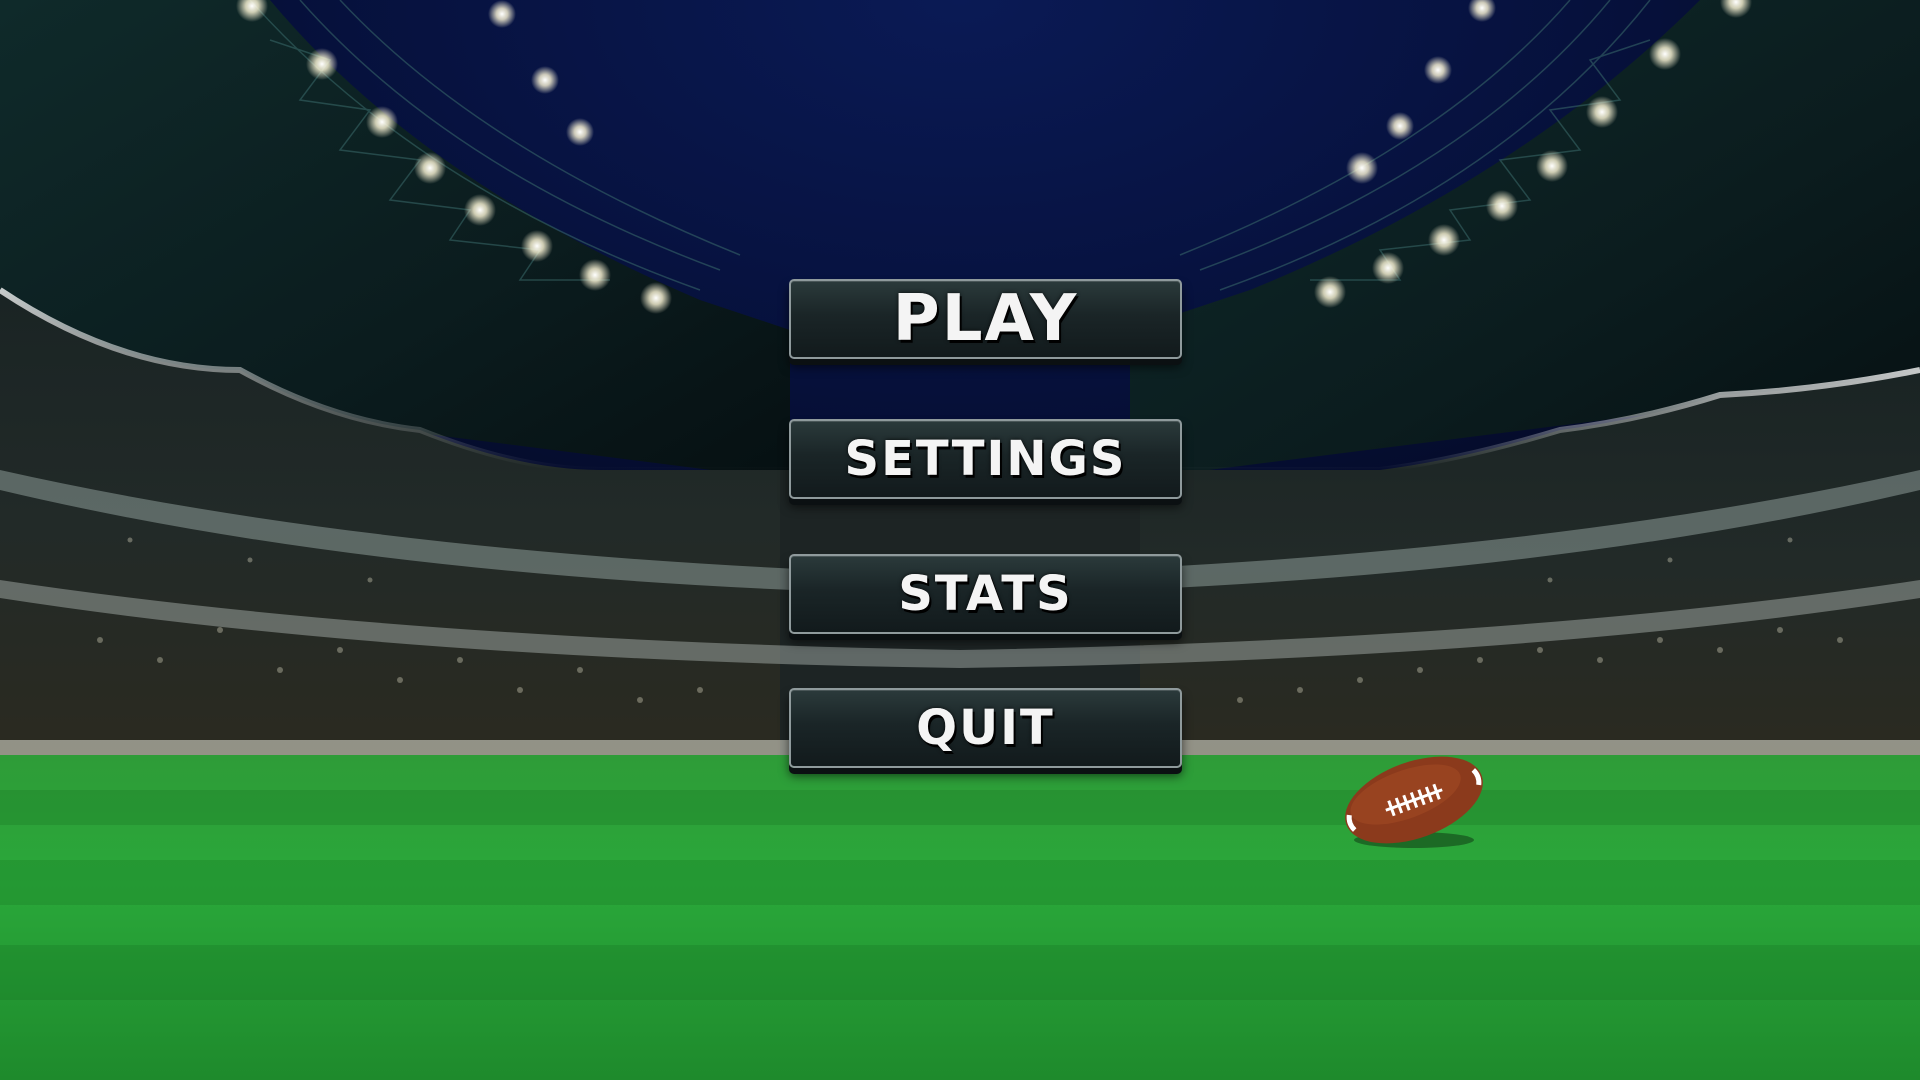 Image resolution: width=1920 pixels, height=1080 pixels. Describe the element at coordinates (1414, 802) in the screenshot. I see `football-icon` at that location.